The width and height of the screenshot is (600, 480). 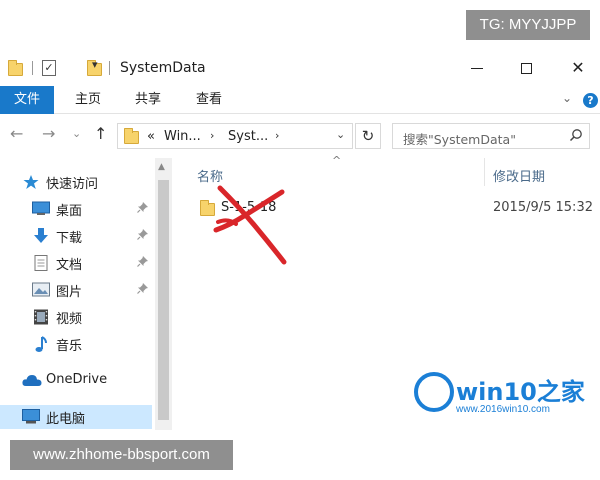 I want to click on minimize-icon, so click(x=477, y=68).